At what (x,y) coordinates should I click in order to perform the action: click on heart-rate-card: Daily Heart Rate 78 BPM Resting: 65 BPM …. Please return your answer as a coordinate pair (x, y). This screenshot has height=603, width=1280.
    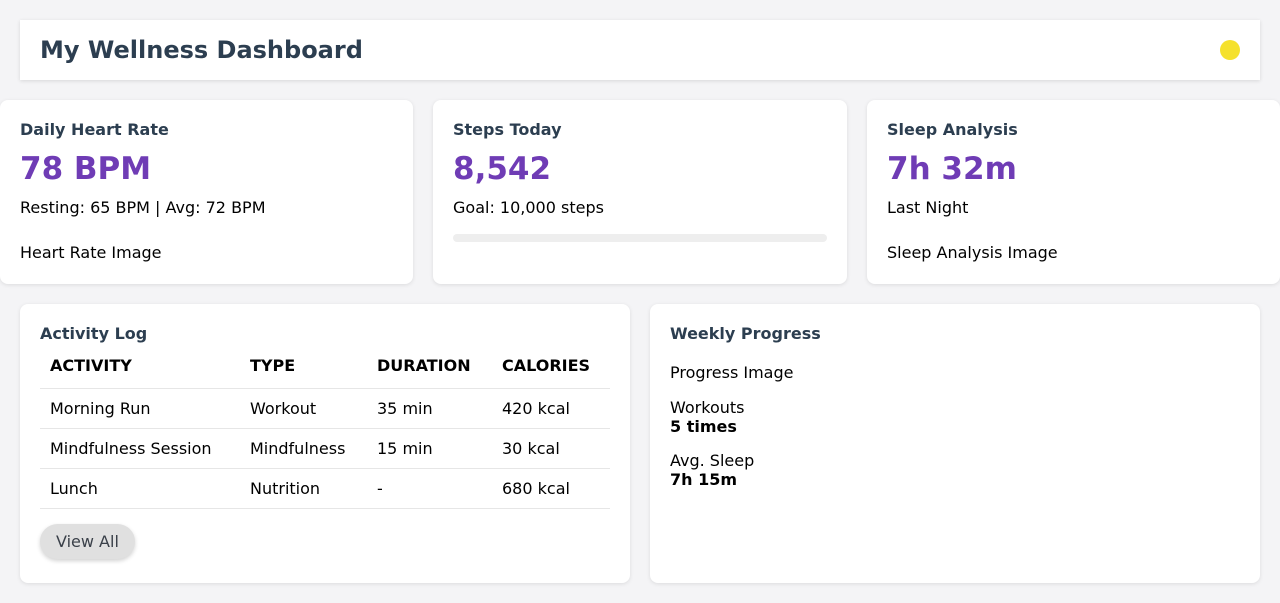
    Looking at the image, I should click on (206, 192).